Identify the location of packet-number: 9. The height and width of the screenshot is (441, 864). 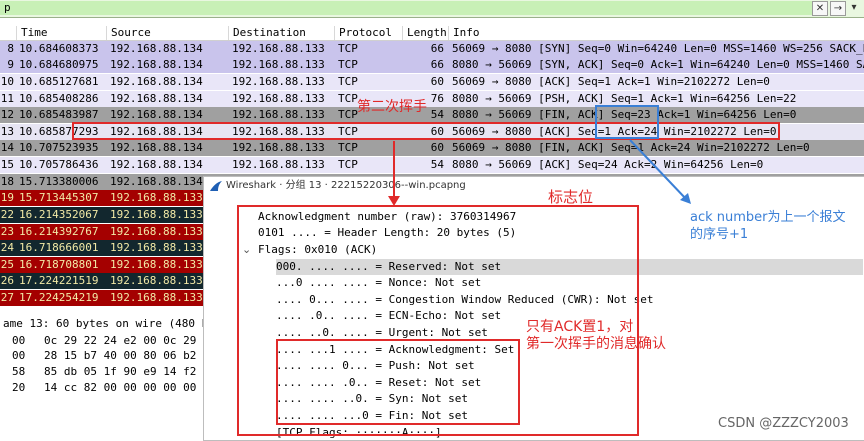
(10, 64).